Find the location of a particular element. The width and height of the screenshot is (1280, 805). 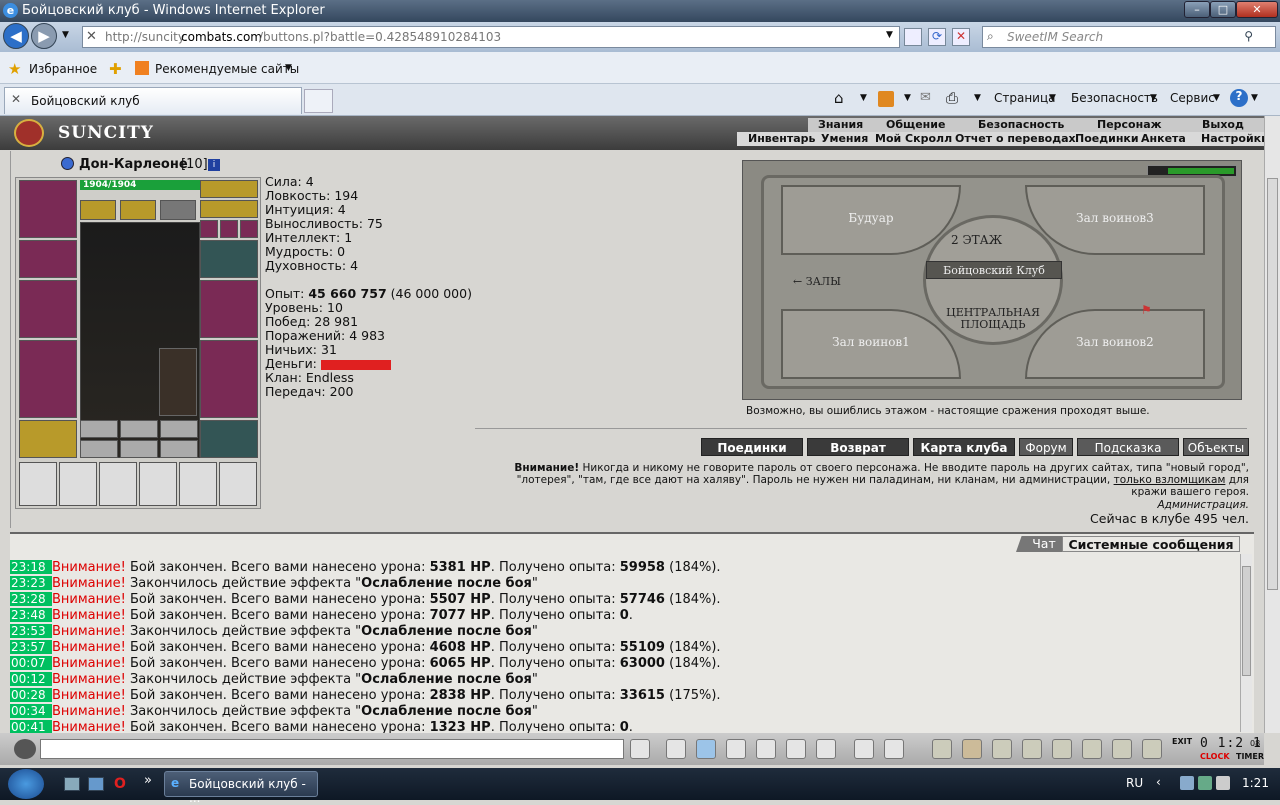

feeds-dropdown-icon: ▼ is located at coordinates (907, 98).